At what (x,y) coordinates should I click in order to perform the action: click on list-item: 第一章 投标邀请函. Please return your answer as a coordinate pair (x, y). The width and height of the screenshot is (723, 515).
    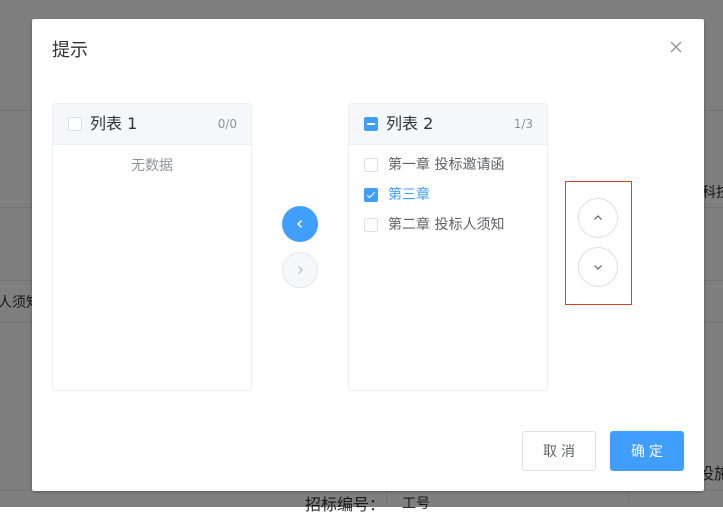
    Looking at the image, I should click on (449, 165).